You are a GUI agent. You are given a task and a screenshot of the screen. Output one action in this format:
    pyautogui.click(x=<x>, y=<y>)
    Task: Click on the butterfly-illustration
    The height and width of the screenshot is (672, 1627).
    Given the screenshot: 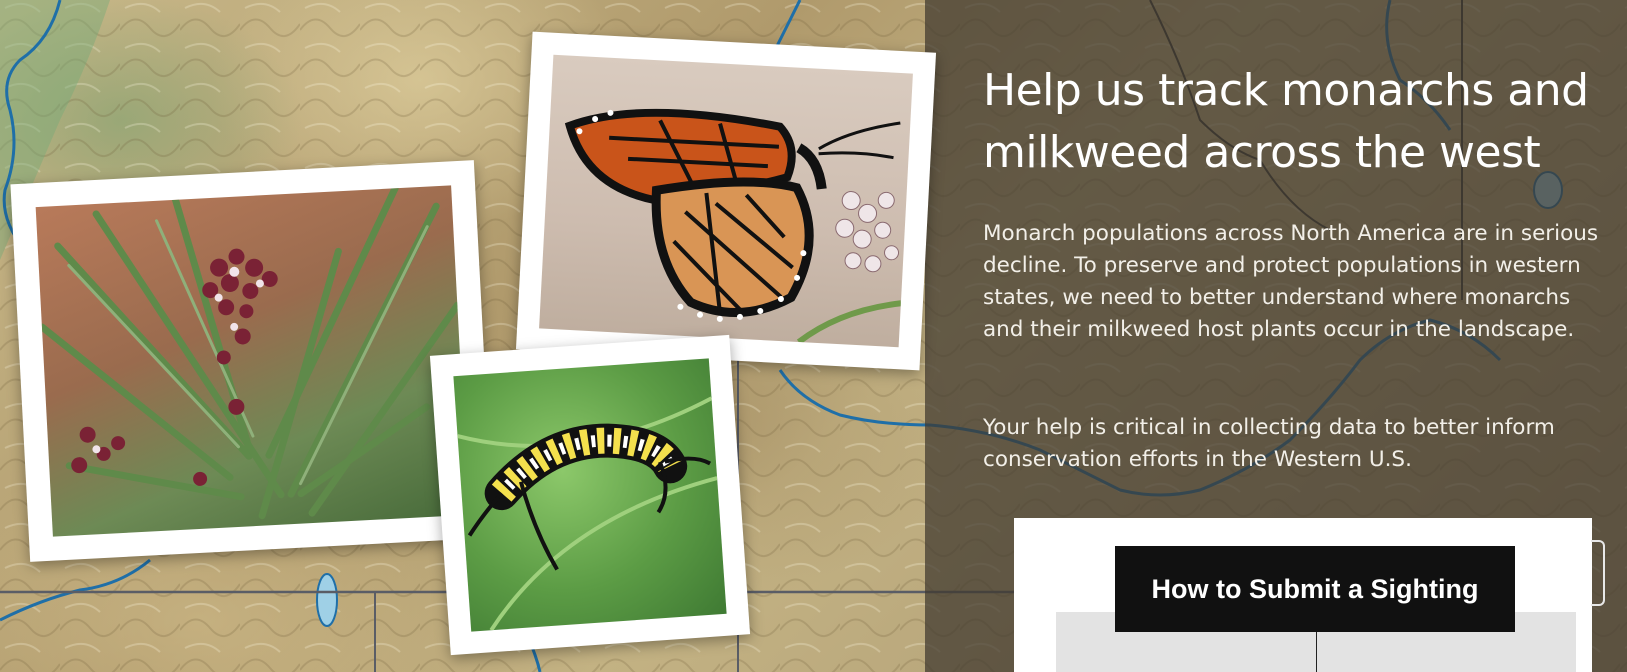 What is the action you would take?
    pyautogui.click(x=733, y=226)
    